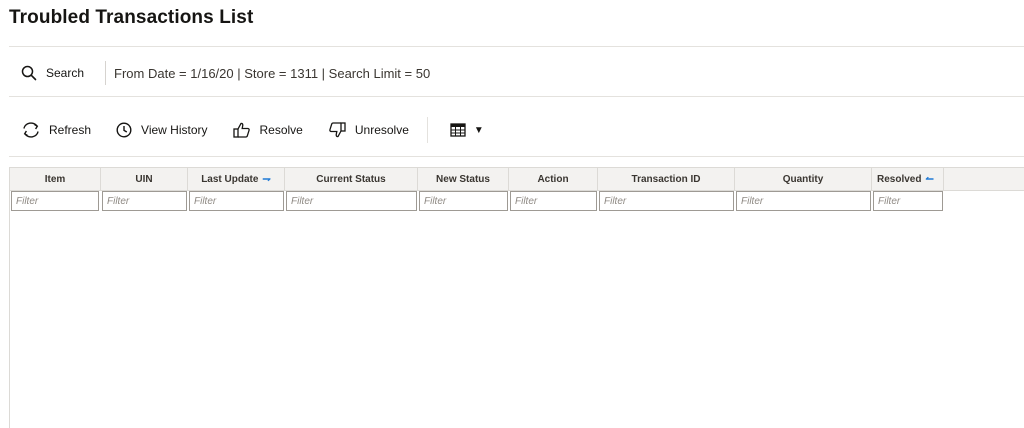 This screenshot has width=1024, height=428. What do you see at coordinates (106, 73) in the screenshot?
I see `search-separator` at bounding box center [106, 73].